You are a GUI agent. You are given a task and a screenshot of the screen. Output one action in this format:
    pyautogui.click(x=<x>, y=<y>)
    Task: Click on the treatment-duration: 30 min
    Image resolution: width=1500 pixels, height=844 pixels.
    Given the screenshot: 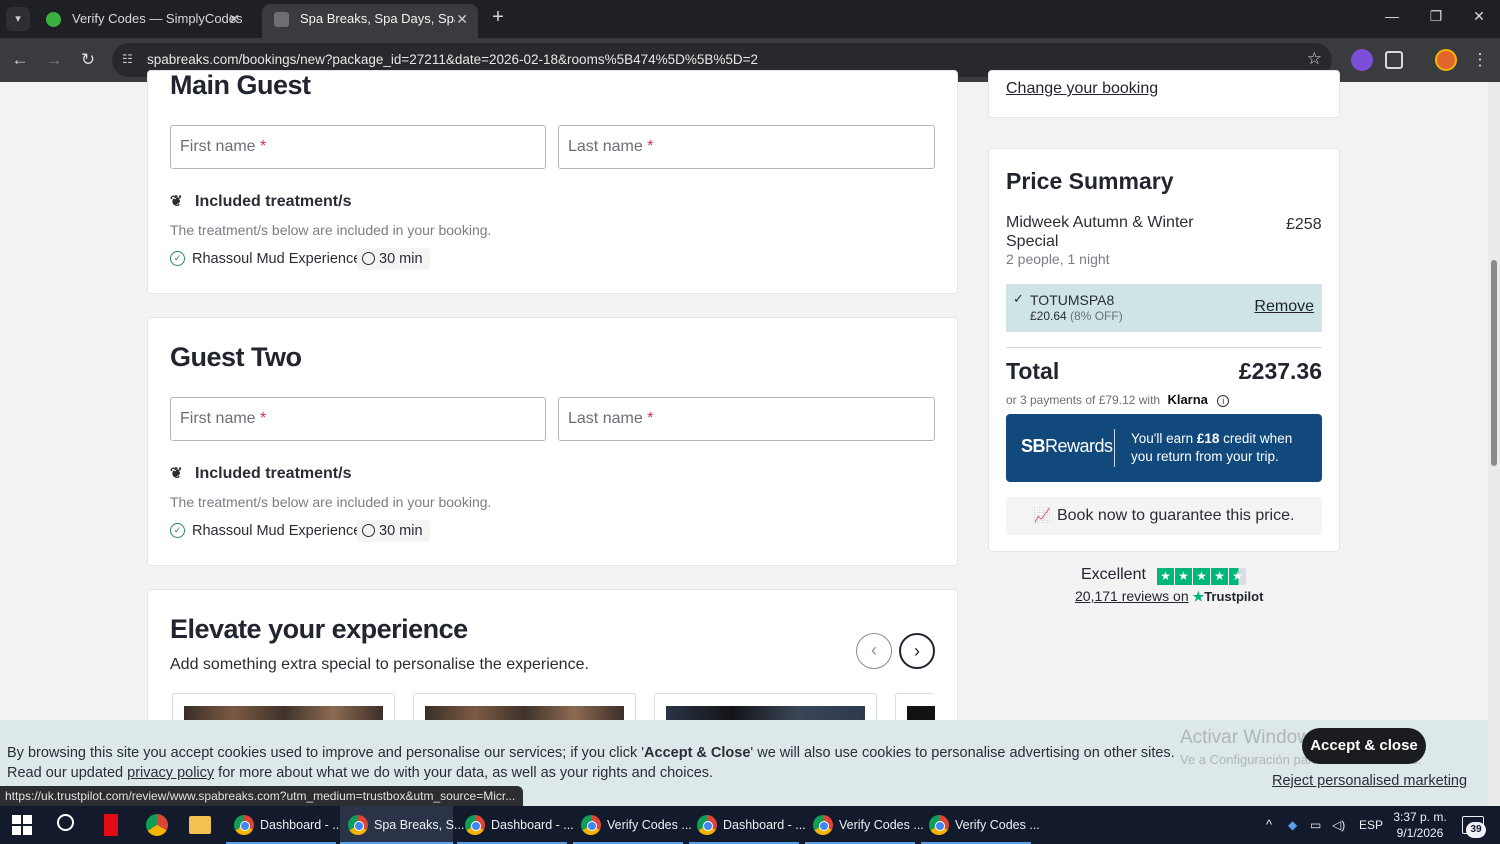 What is the action you would take?
    pyautogui.click(x=393, y=259)
    